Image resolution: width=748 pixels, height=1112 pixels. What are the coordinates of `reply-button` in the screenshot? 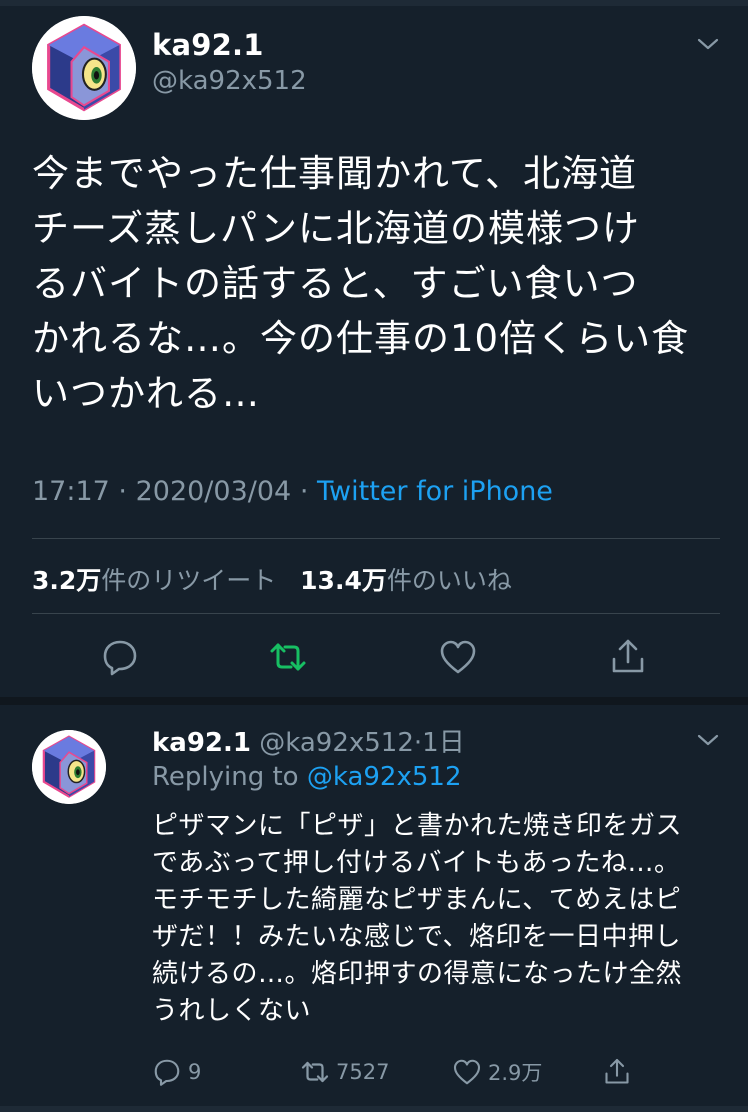 It's located at (120, 657).